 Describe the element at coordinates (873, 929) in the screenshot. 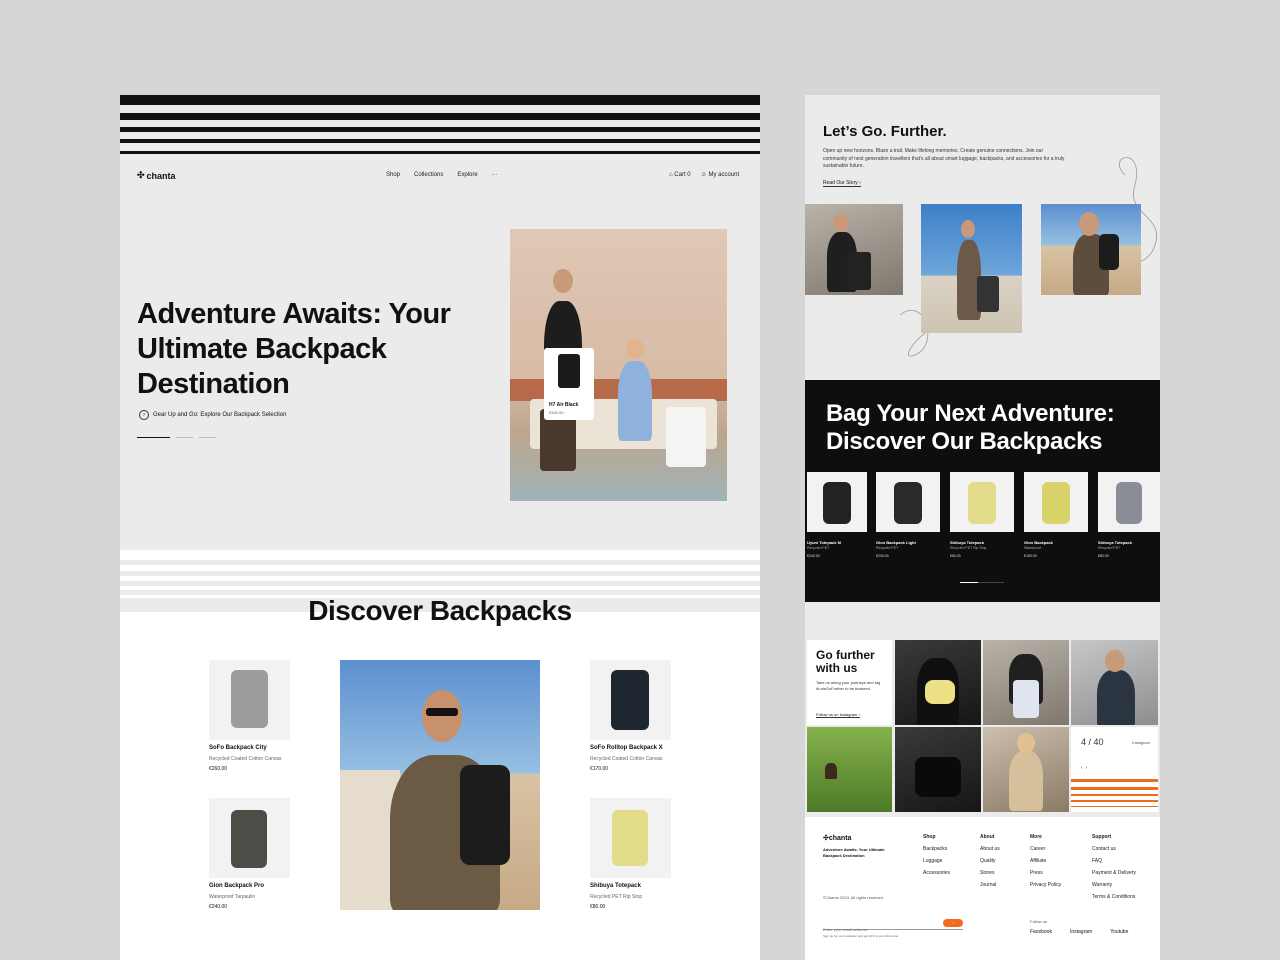

I see `email-input` at that location.